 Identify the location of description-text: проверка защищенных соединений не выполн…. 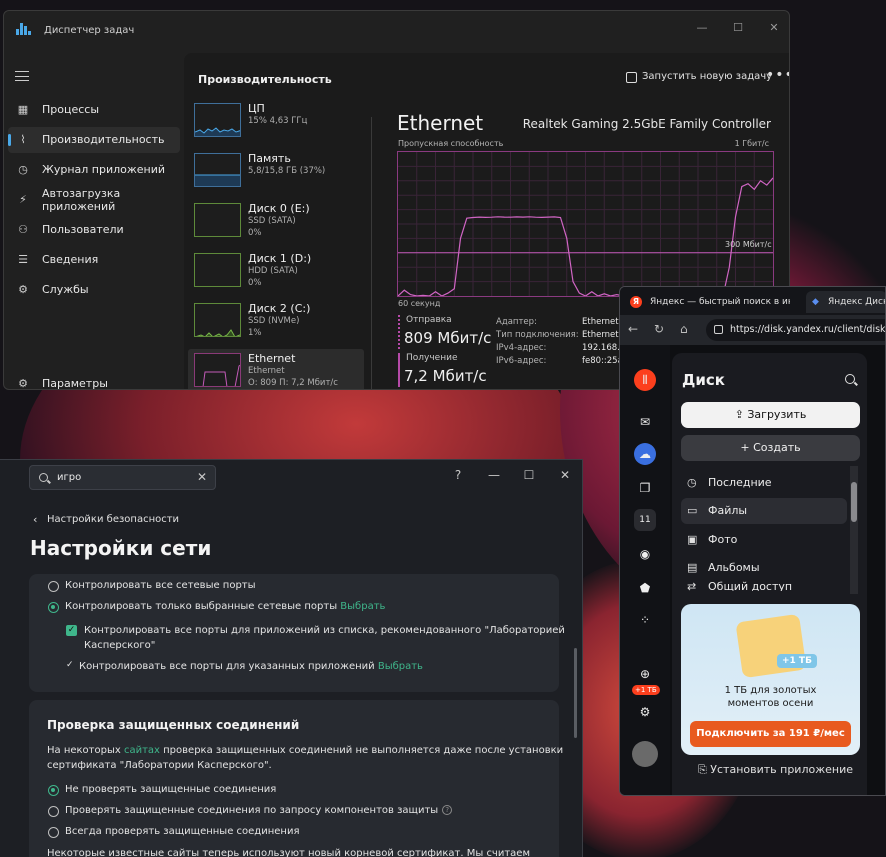
(361, 750).